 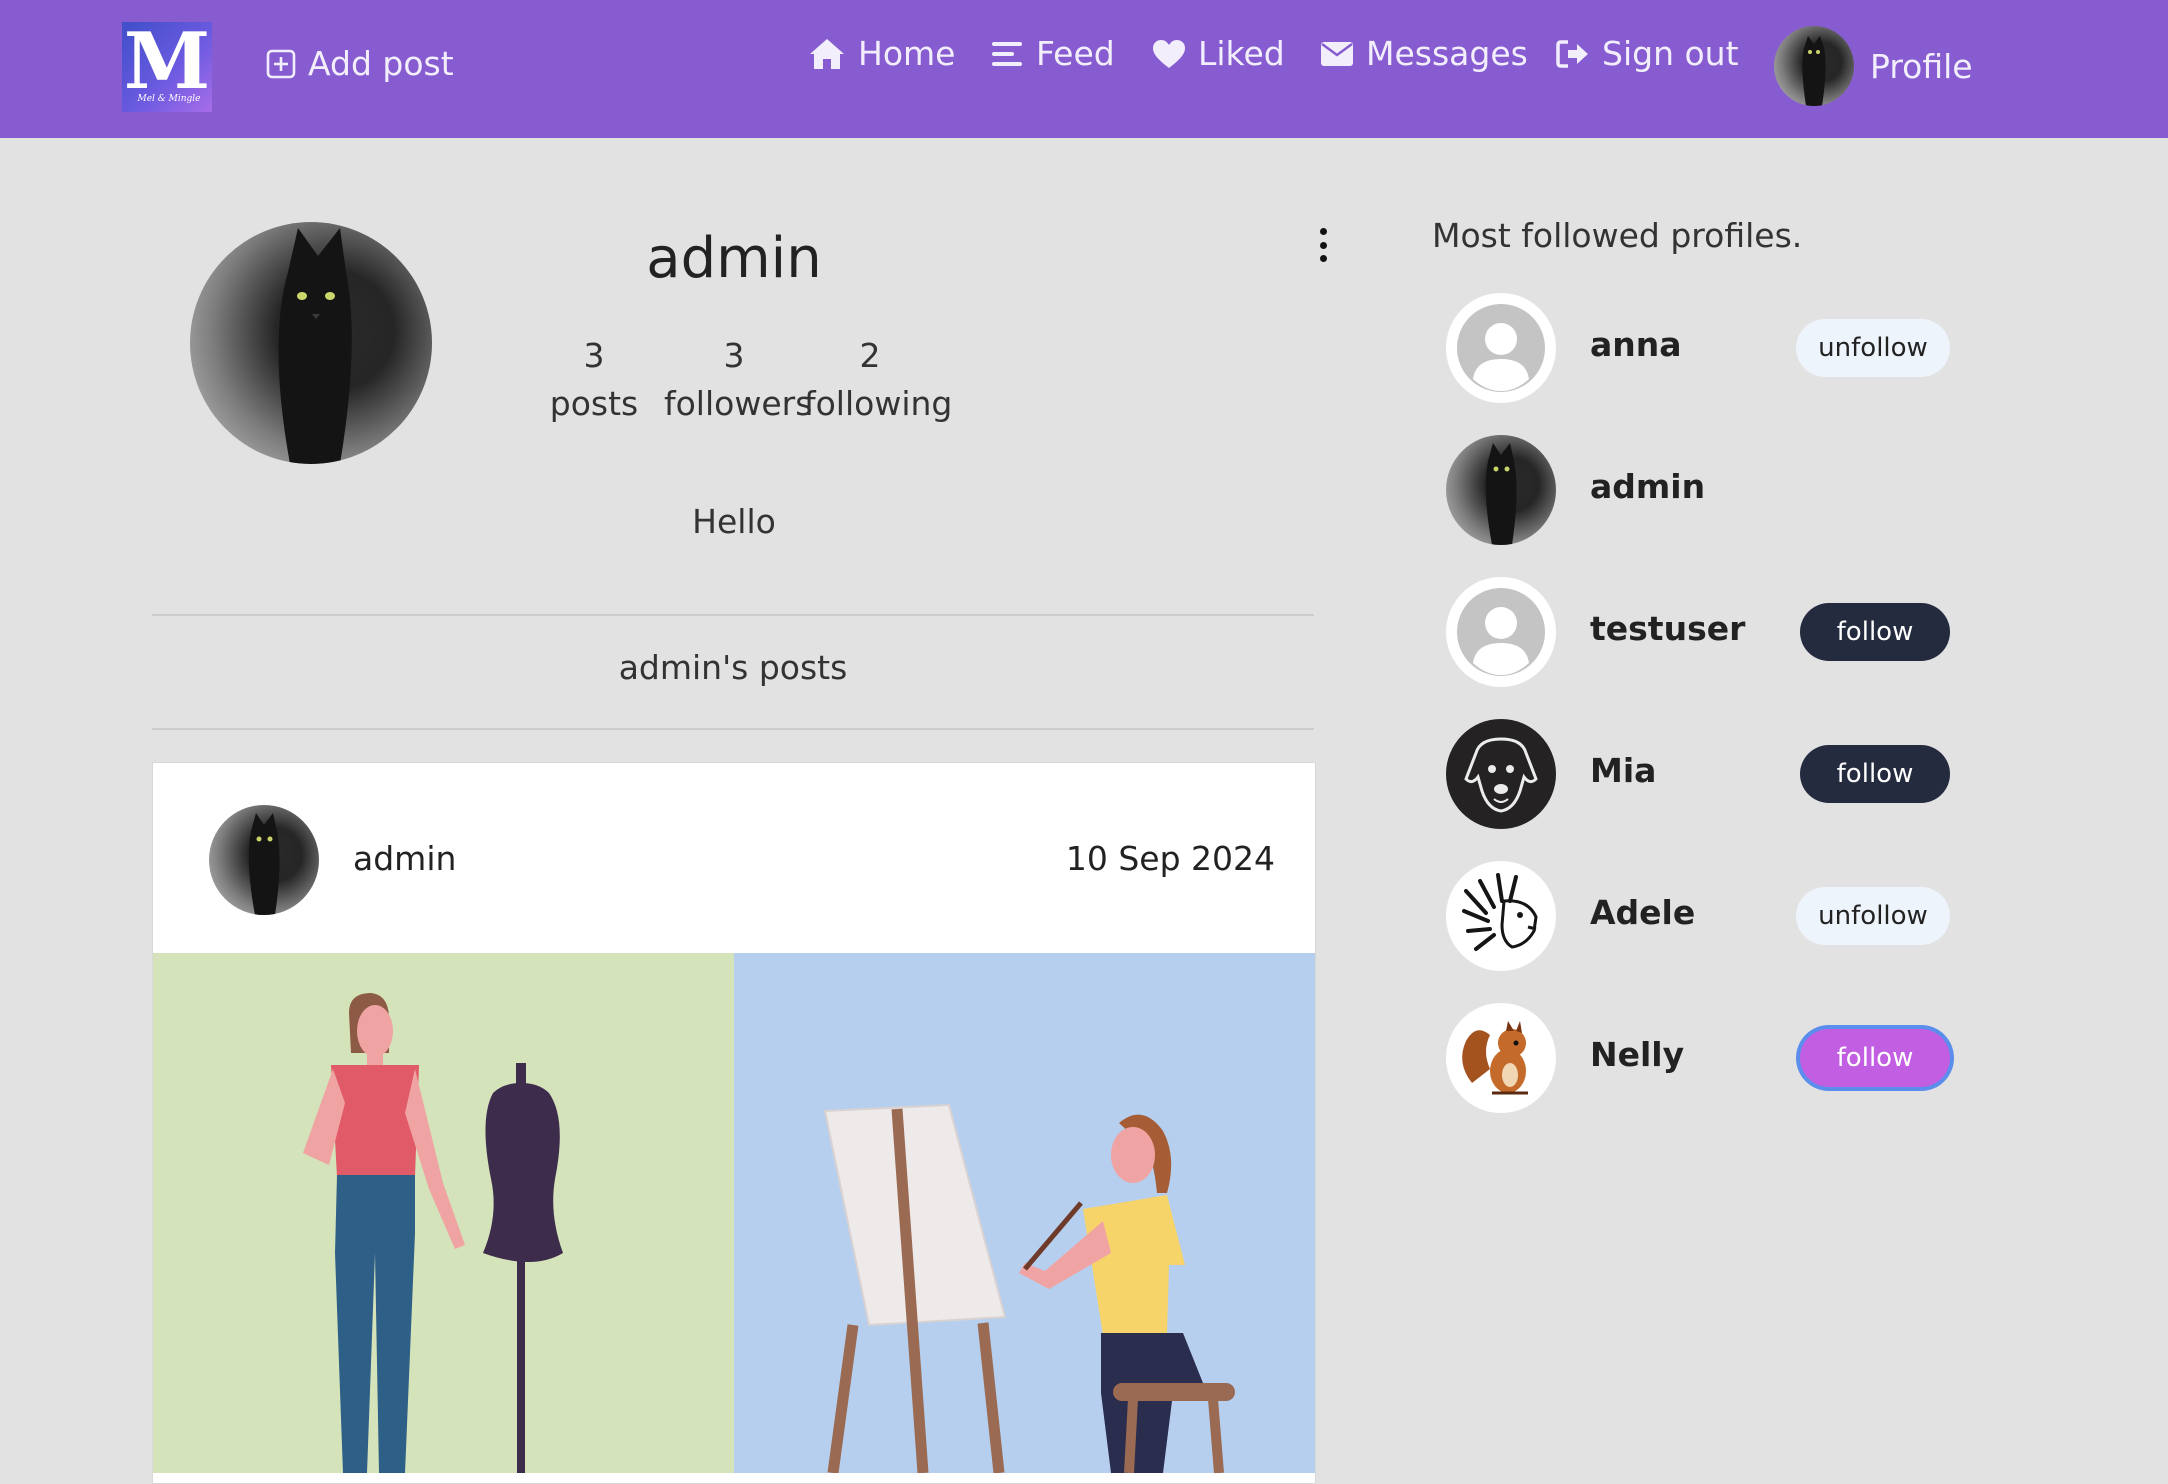 I want to click on sign-out-icon, so click(x=1572, y=53).